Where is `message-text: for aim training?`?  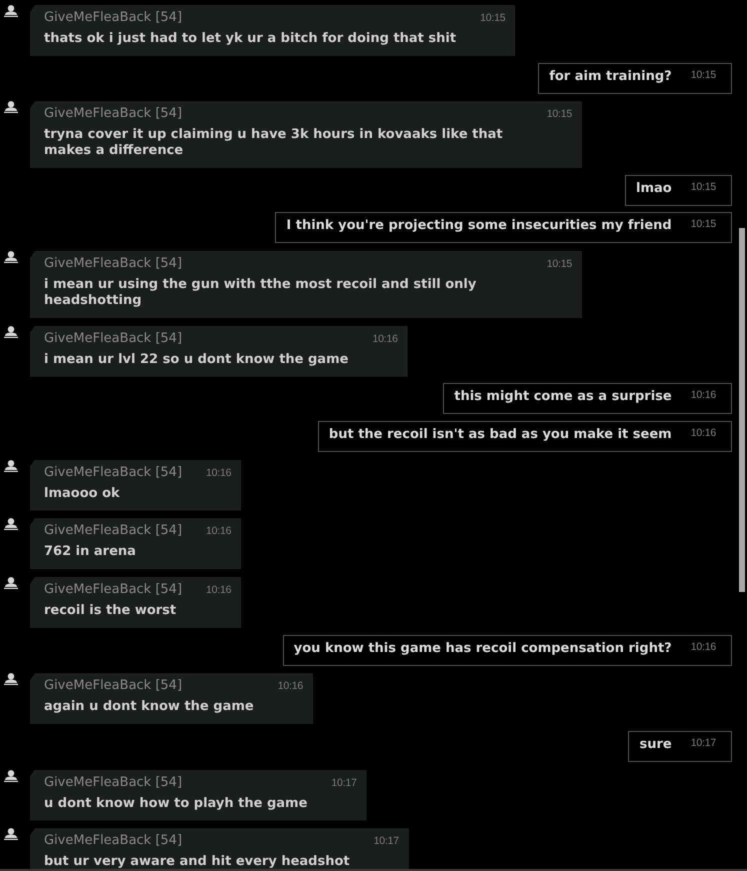 message-text: for aim training? is located at coordinates (610, 77).